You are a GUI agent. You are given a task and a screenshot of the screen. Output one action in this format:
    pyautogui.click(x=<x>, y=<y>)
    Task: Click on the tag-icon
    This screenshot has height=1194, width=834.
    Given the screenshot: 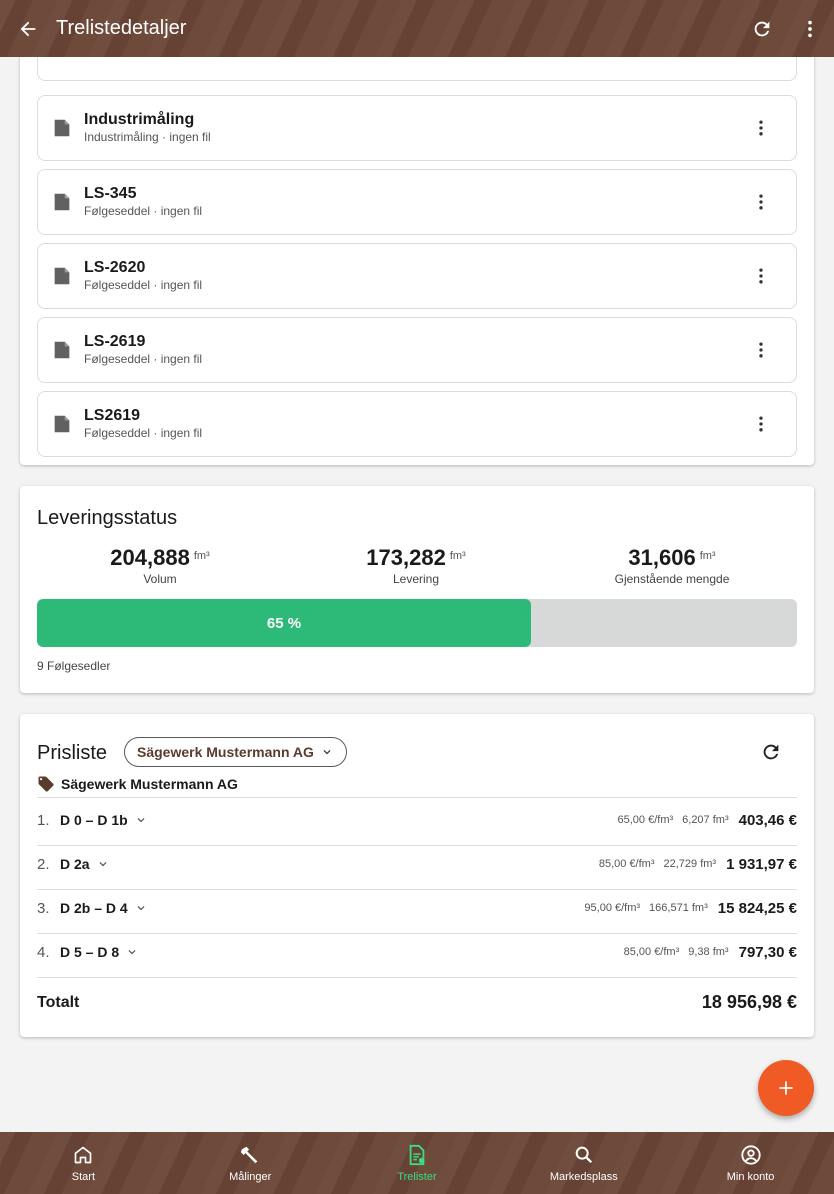 What is the action you would take?
    pyautogui.click(x=46, y=784)
    